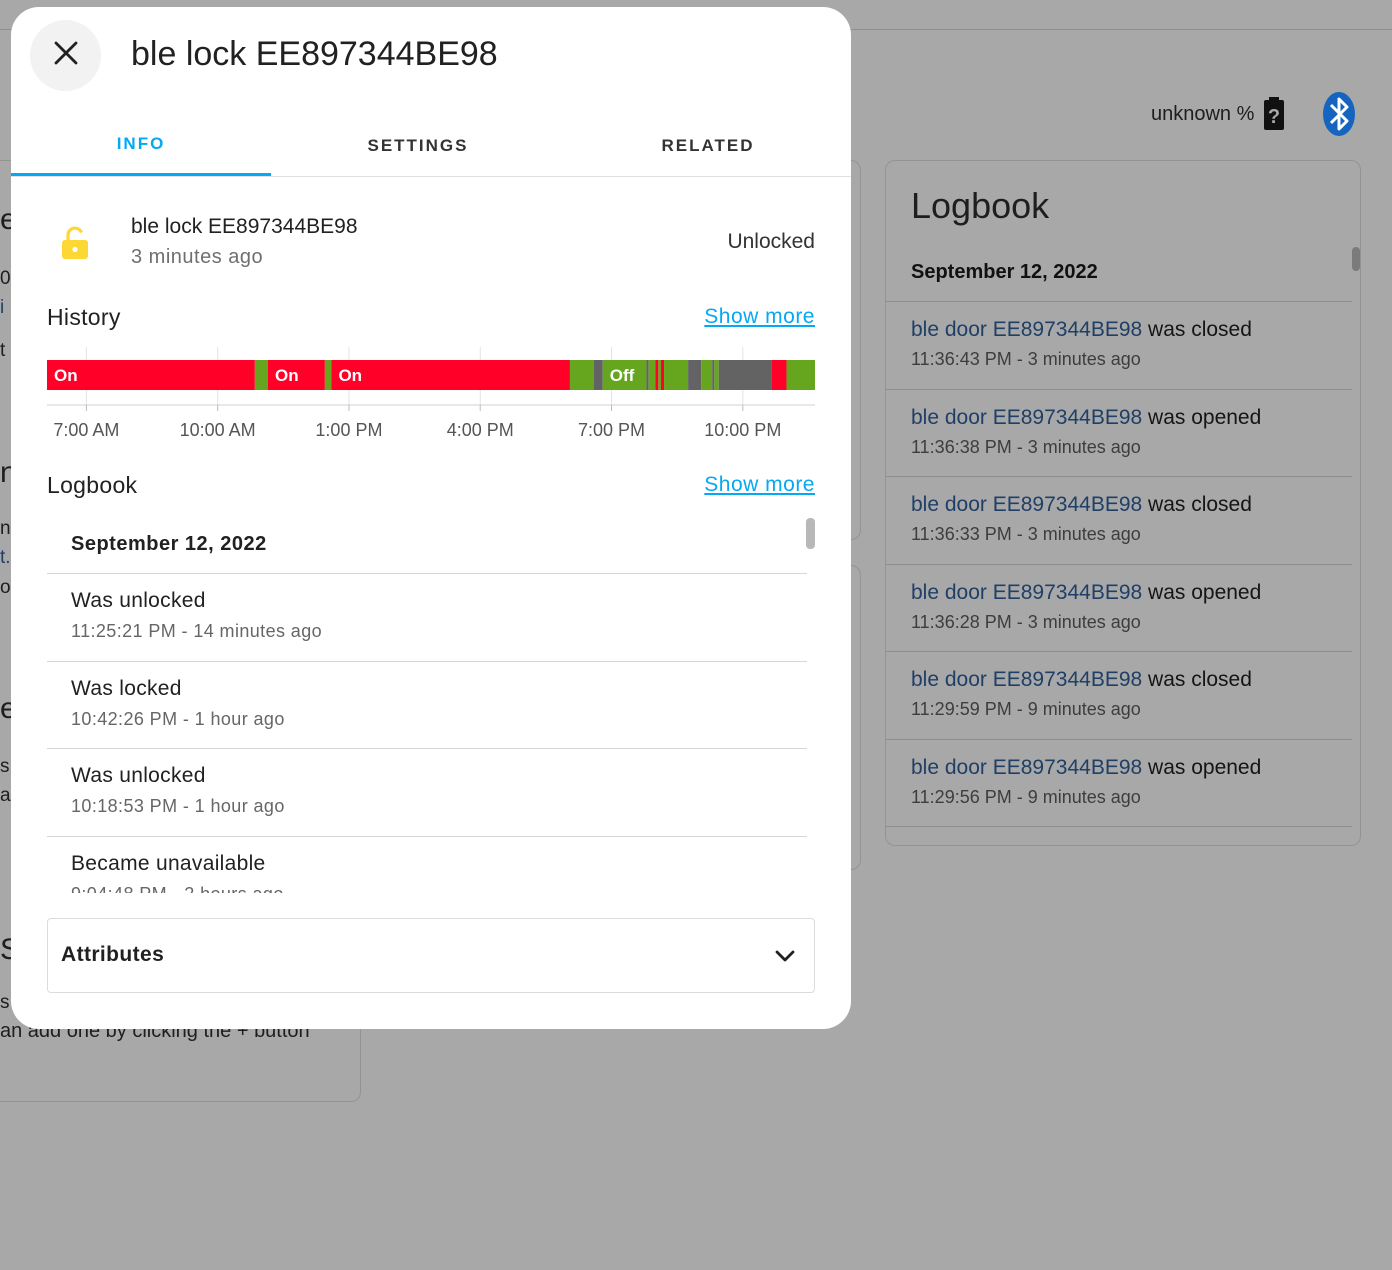  I want to click on timeline-tick-label: 4:00 PM, so click(480, 430).